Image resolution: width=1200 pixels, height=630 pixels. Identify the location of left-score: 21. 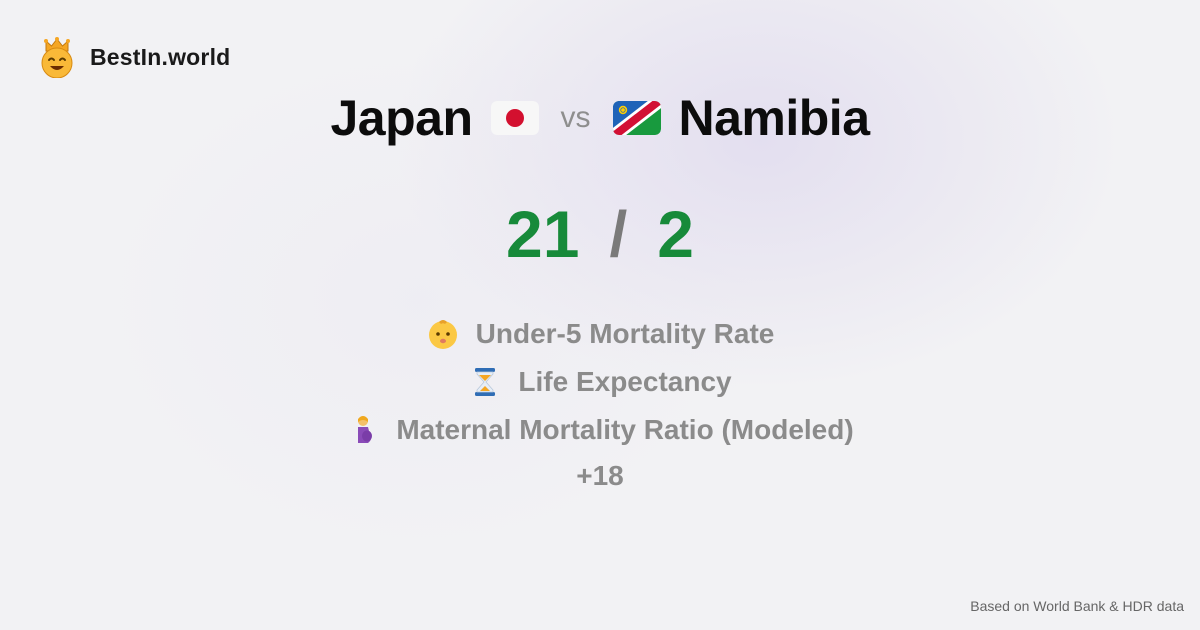
(543, 234).